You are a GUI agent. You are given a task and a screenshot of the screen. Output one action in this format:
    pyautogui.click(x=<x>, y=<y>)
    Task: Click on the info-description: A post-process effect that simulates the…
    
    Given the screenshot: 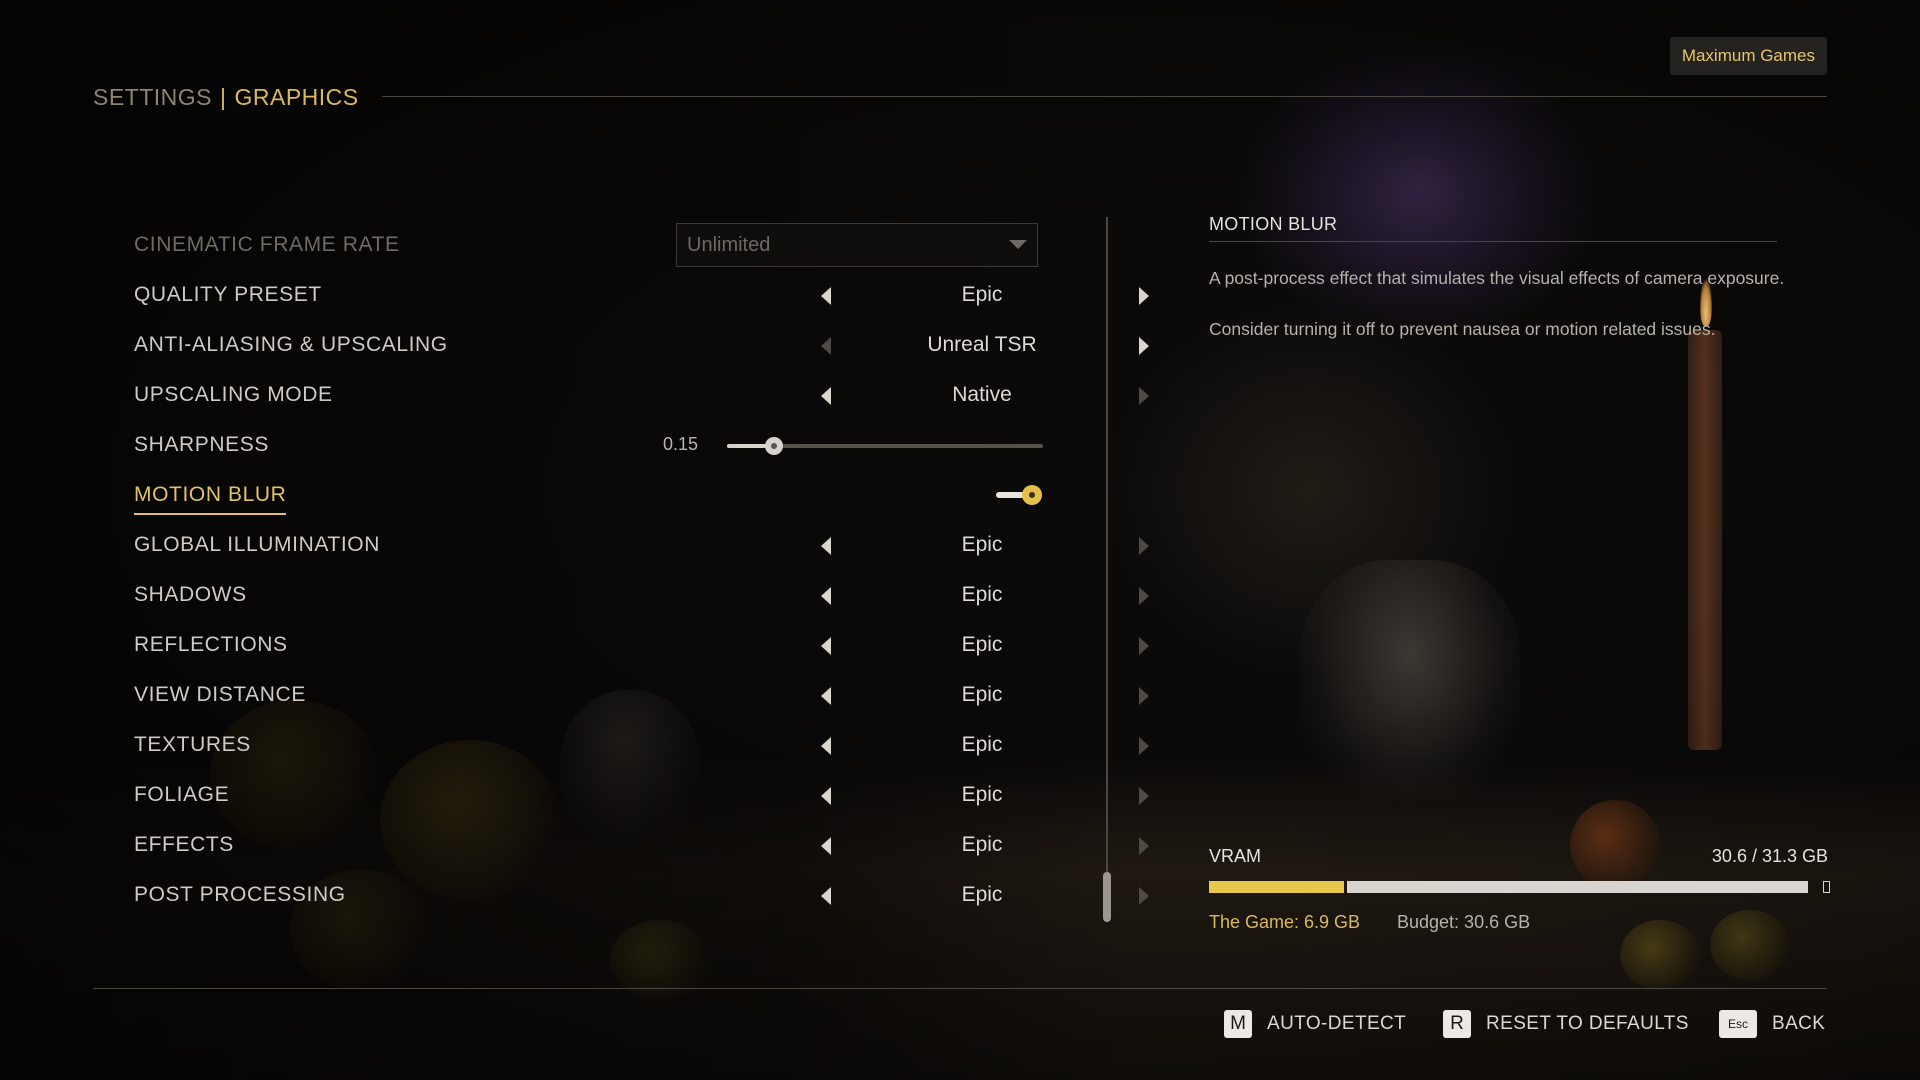 What is the action you would take?
    pyautogui.click(x=1499, y=316)
    